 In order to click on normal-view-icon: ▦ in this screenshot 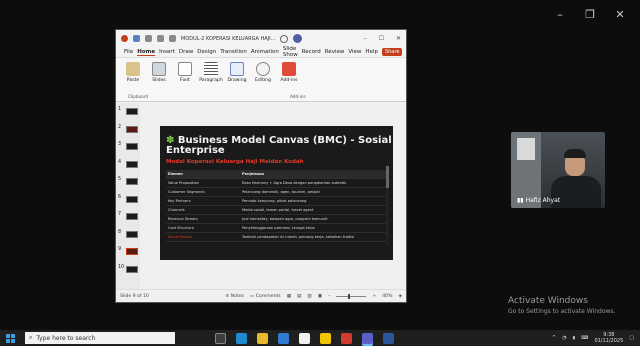, I will do `click(289, 296)`.